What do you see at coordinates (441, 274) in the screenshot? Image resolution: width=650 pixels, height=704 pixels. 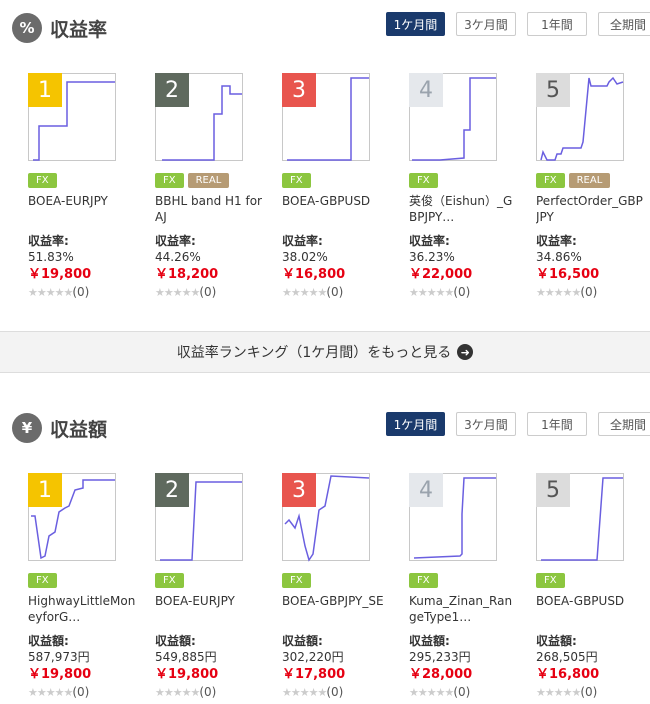 I see `price: ￥22,000` at bounding box center [441, 274].